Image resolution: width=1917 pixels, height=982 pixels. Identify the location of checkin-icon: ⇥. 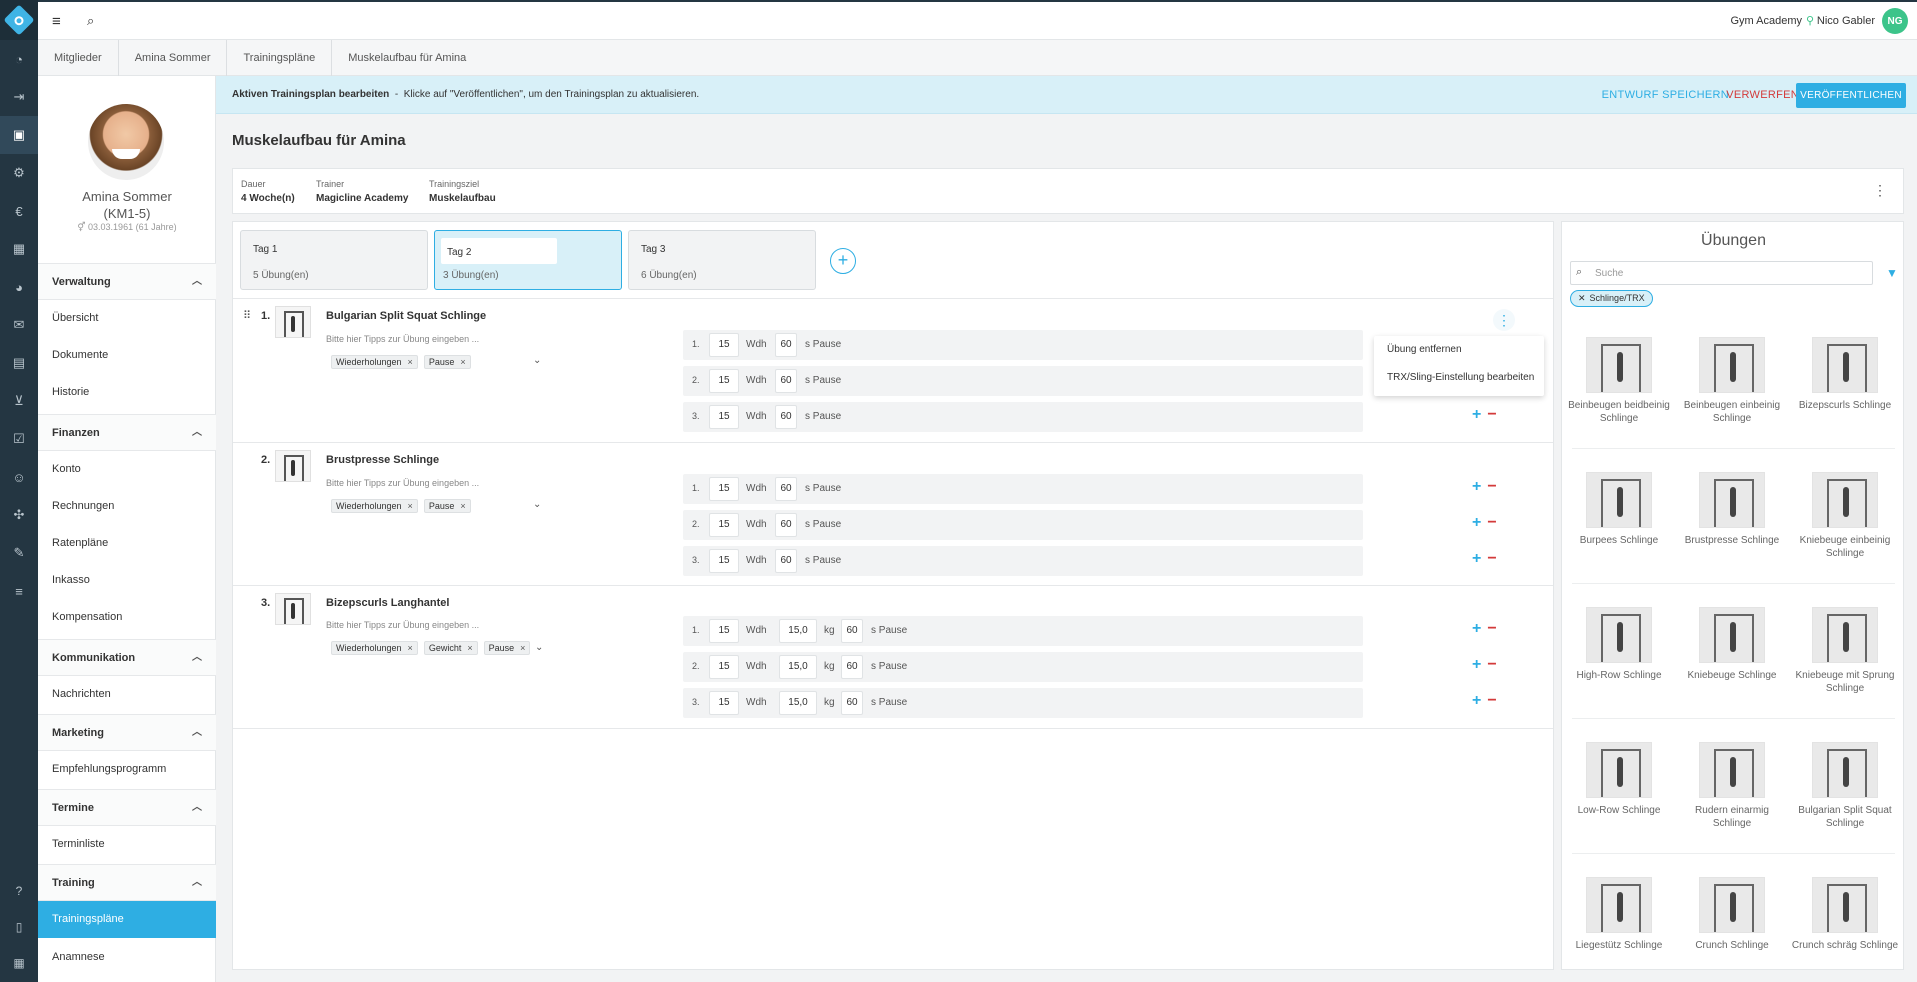
(19, 97).